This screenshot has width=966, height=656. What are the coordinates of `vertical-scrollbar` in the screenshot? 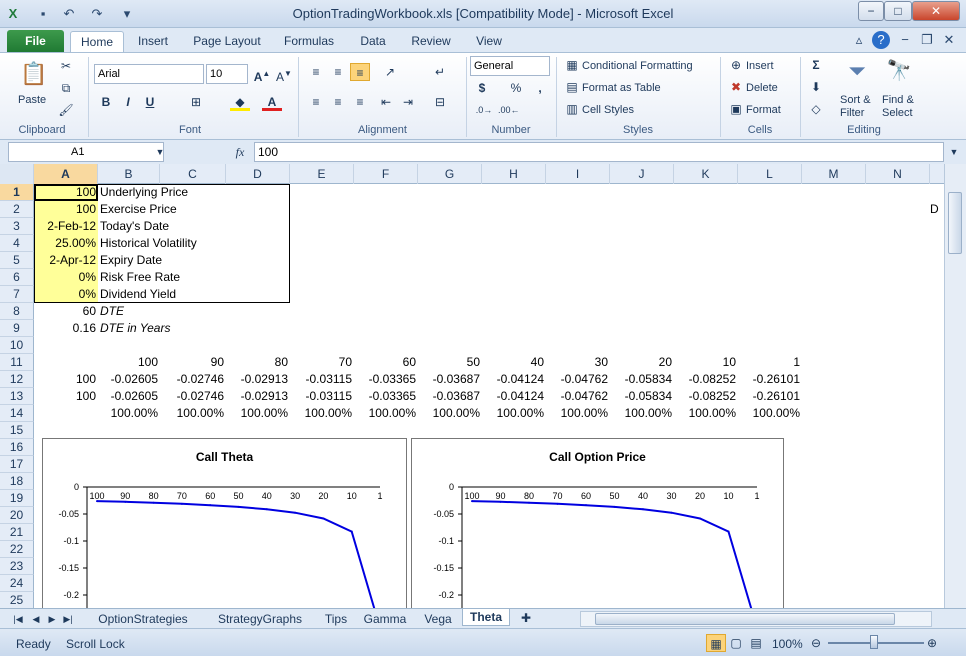 It's located at (955, 386).